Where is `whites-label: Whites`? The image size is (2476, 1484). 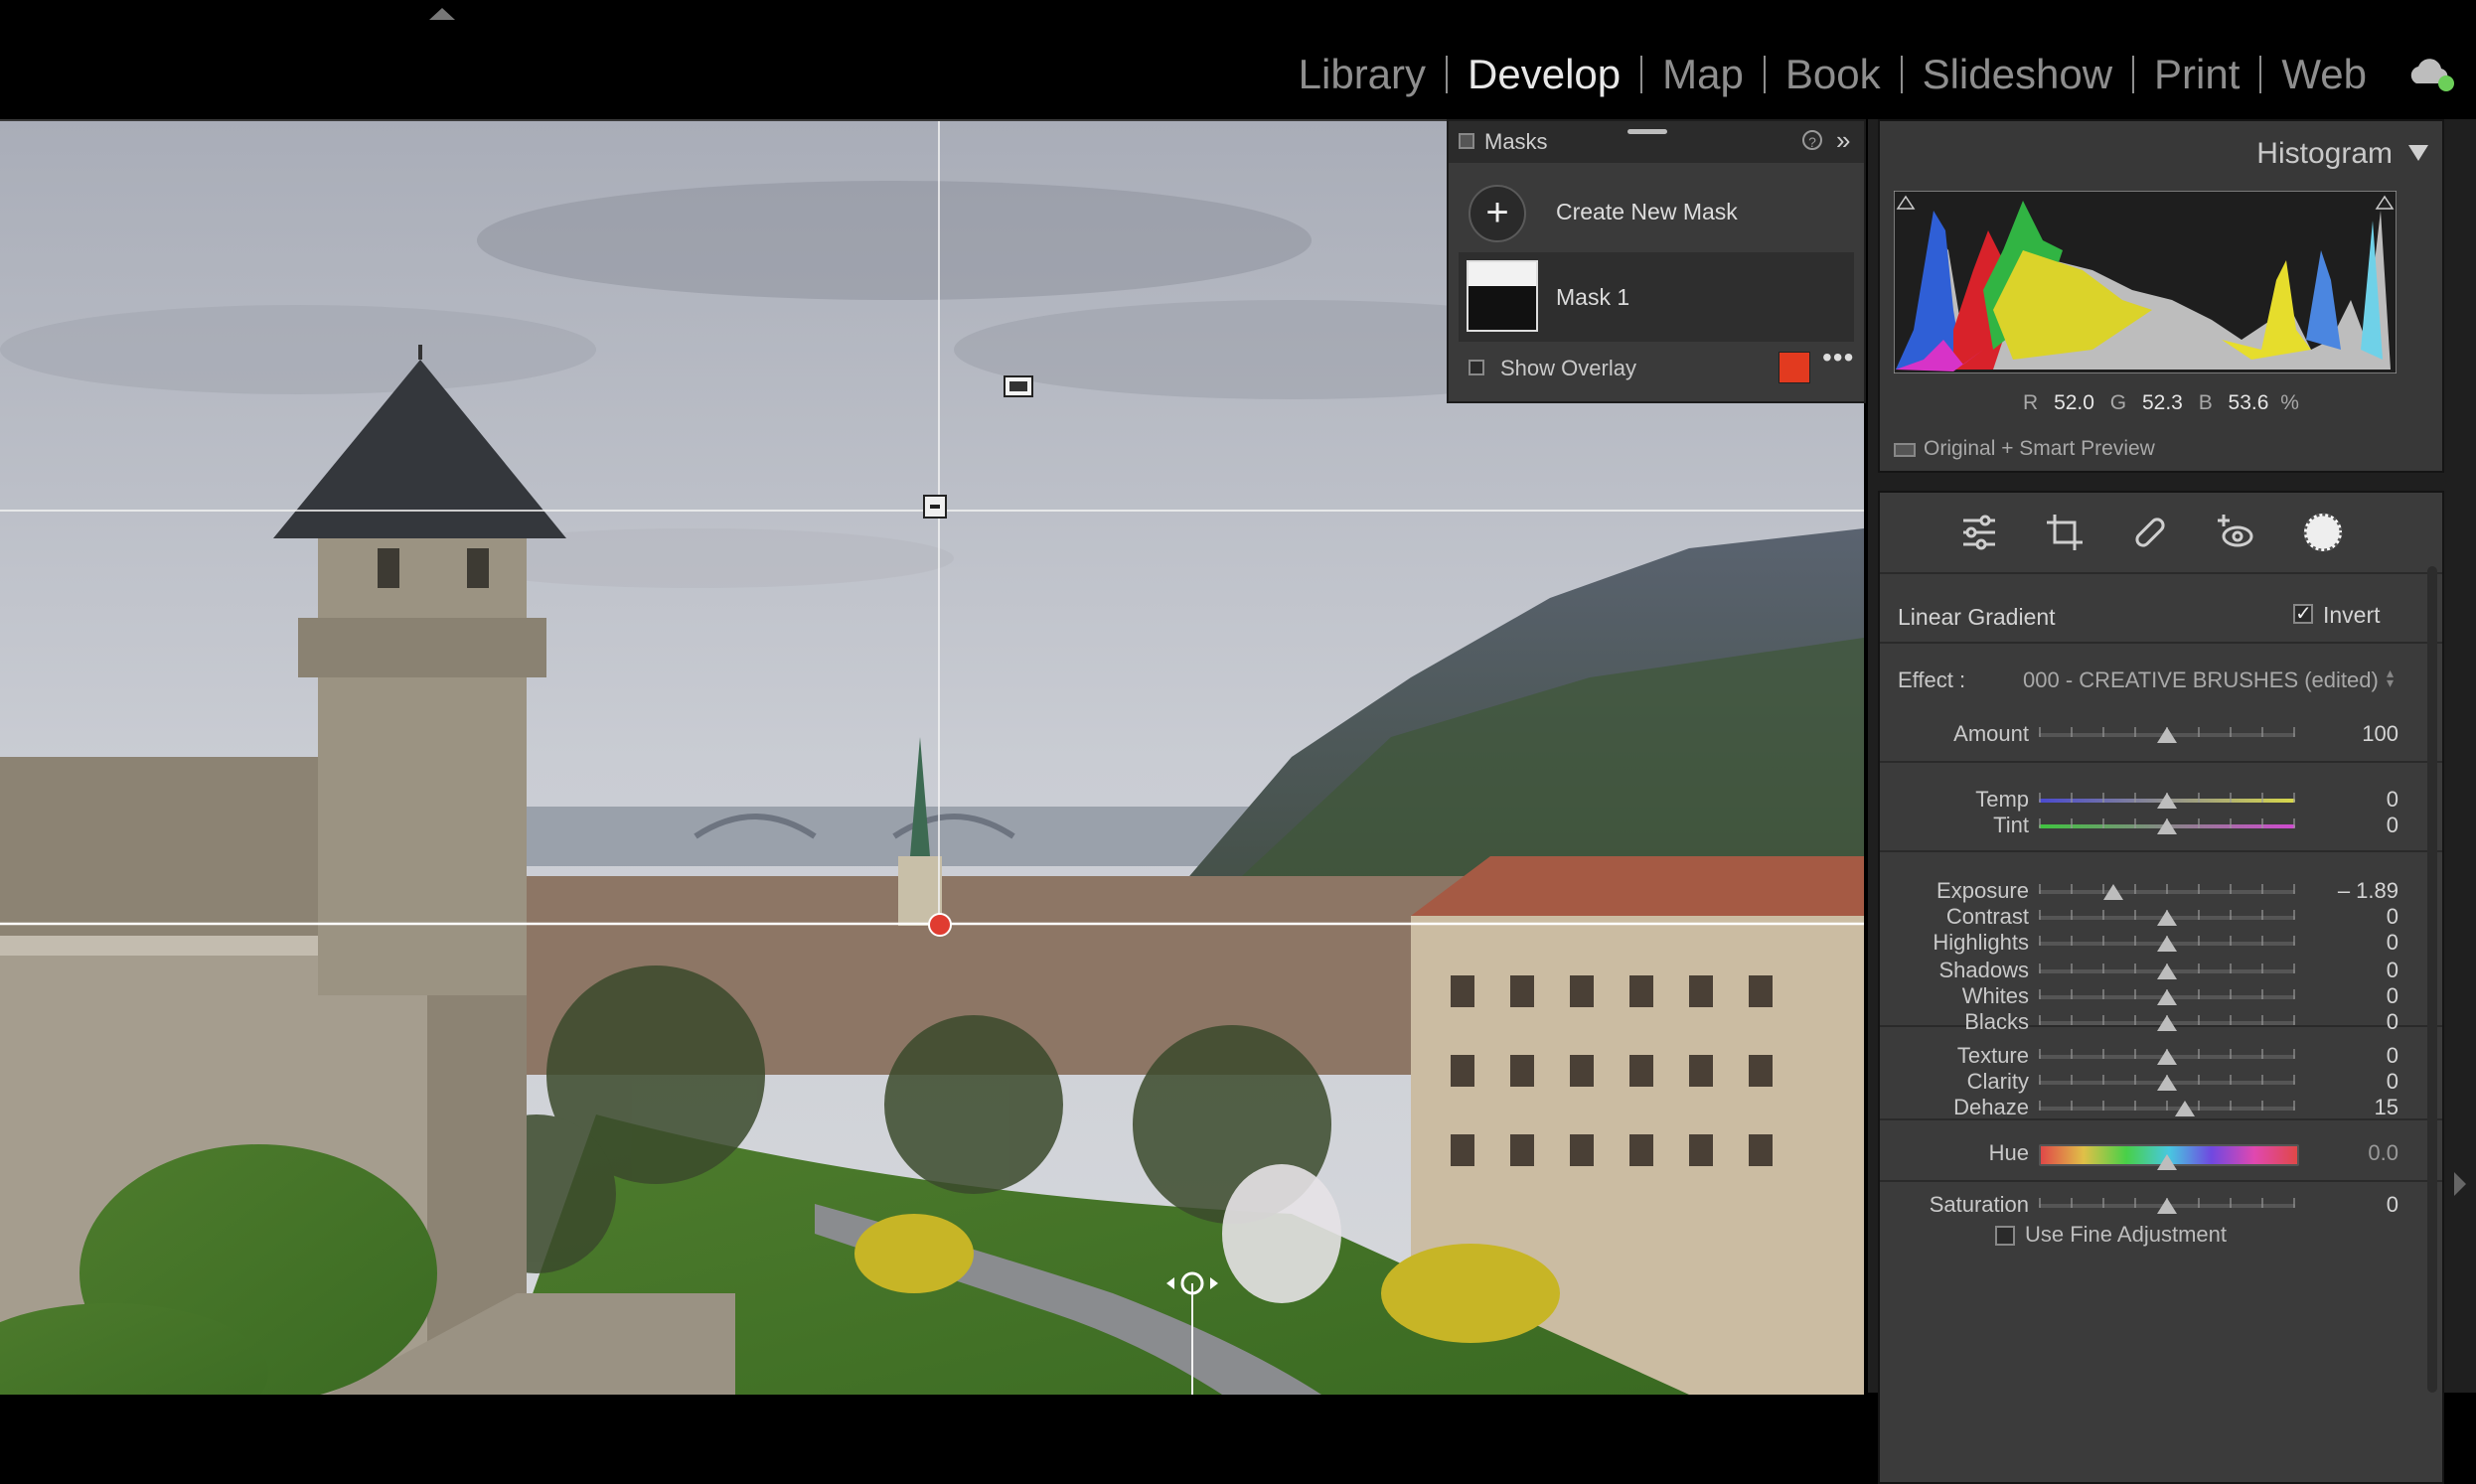
whites-label: Whites is located at coordinates (1954, 996).